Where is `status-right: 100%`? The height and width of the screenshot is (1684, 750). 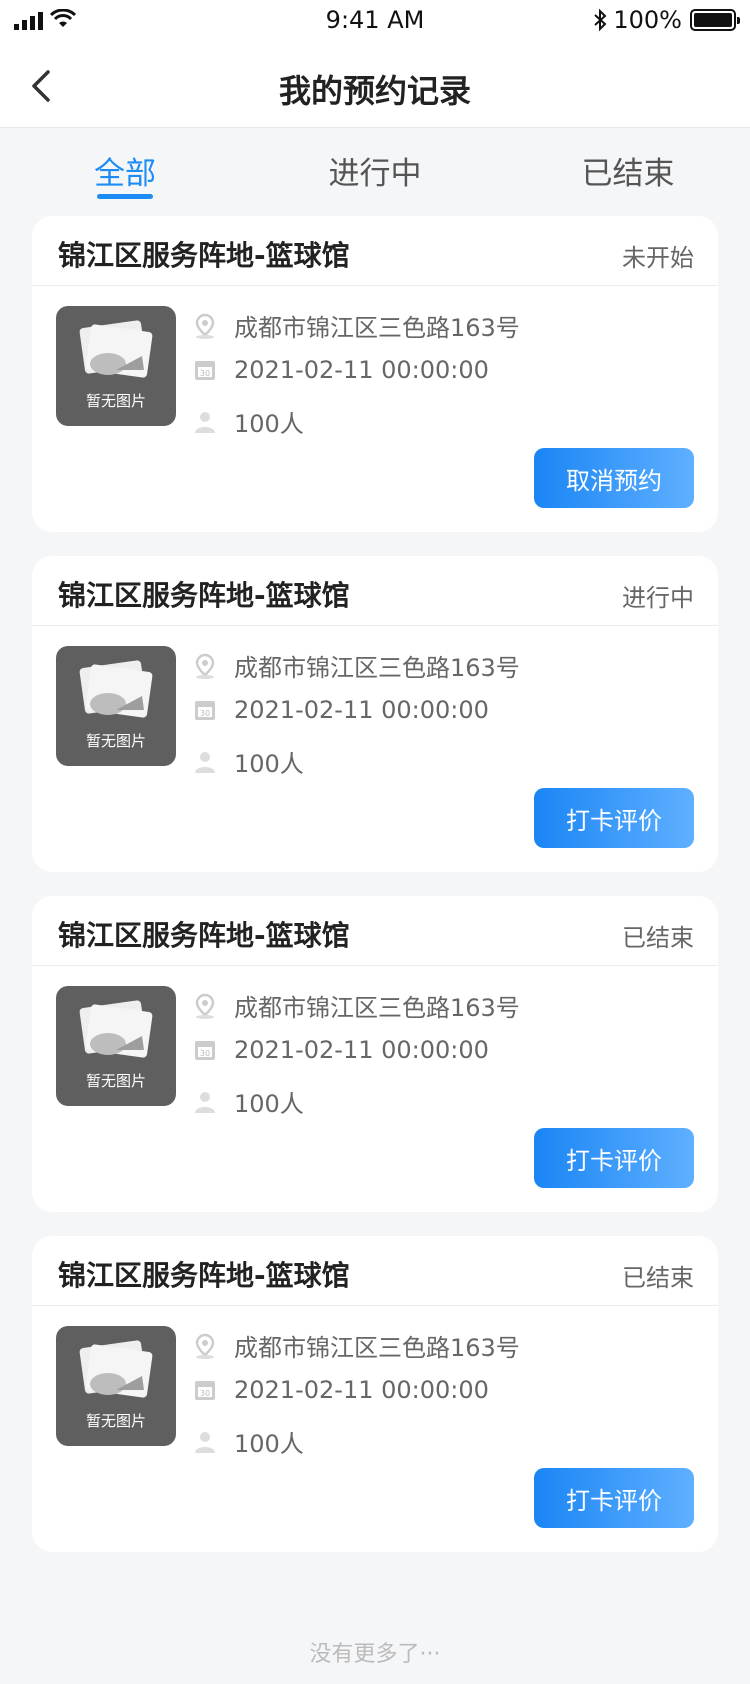
status-right: 100% is located at coordinates (666, 20).